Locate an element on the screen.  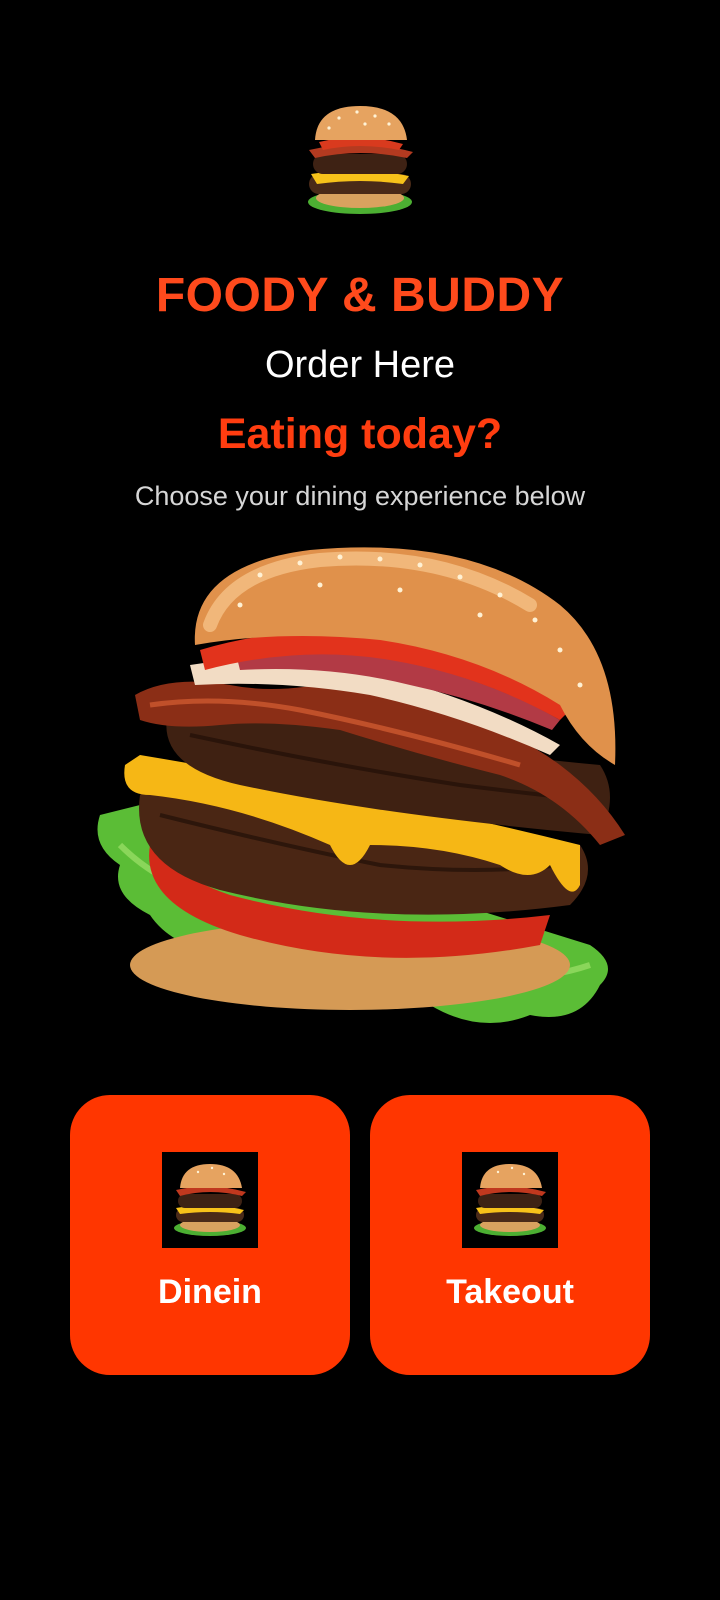
takeout-button: Takeout is located at coordinates (510, 1235).